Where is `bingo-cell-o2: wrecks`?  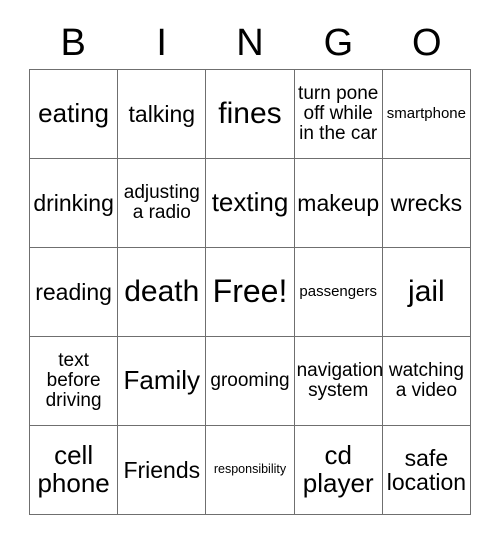 bingo-cell-o2: wrecks is located at coordinates (426, 203).